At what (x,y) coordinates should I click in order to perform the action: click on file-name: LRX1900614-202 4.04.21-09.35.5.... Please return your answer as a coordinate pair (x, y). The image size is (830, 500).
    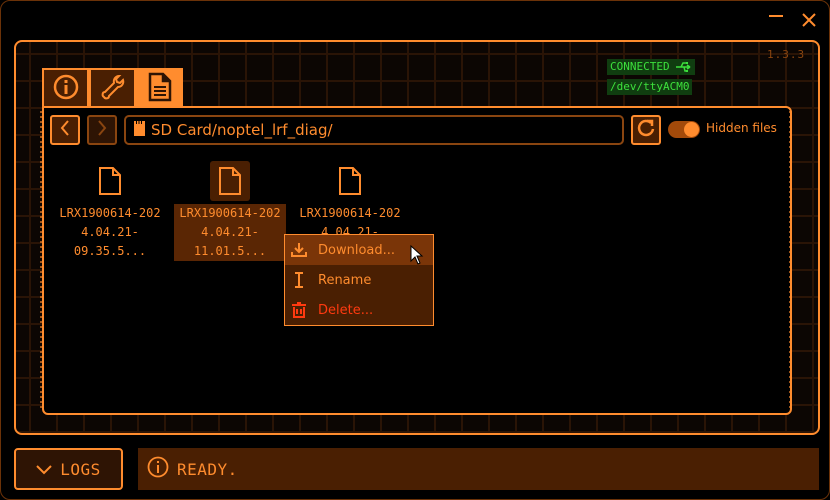
    Looking at the image, I should click on (110, 232).